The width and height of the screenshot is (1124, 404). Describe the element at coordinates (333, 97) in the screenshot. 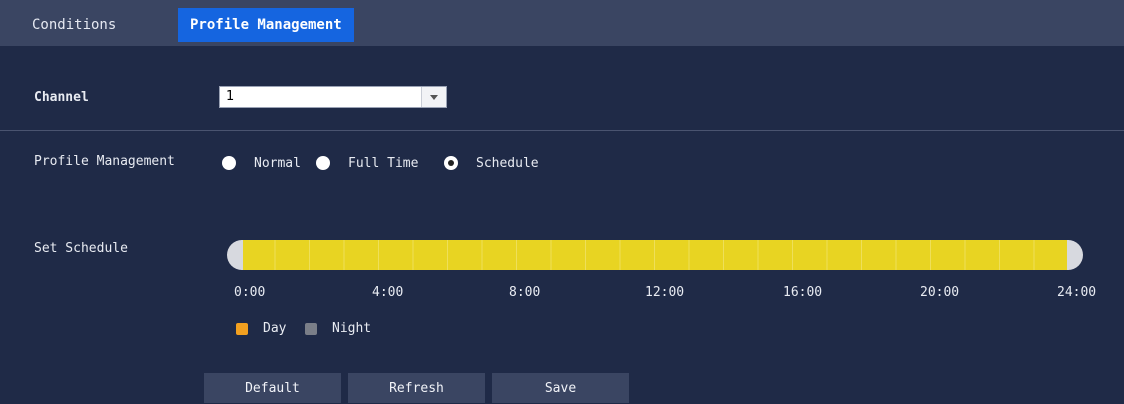

I see `channel-select: 1` at that location.